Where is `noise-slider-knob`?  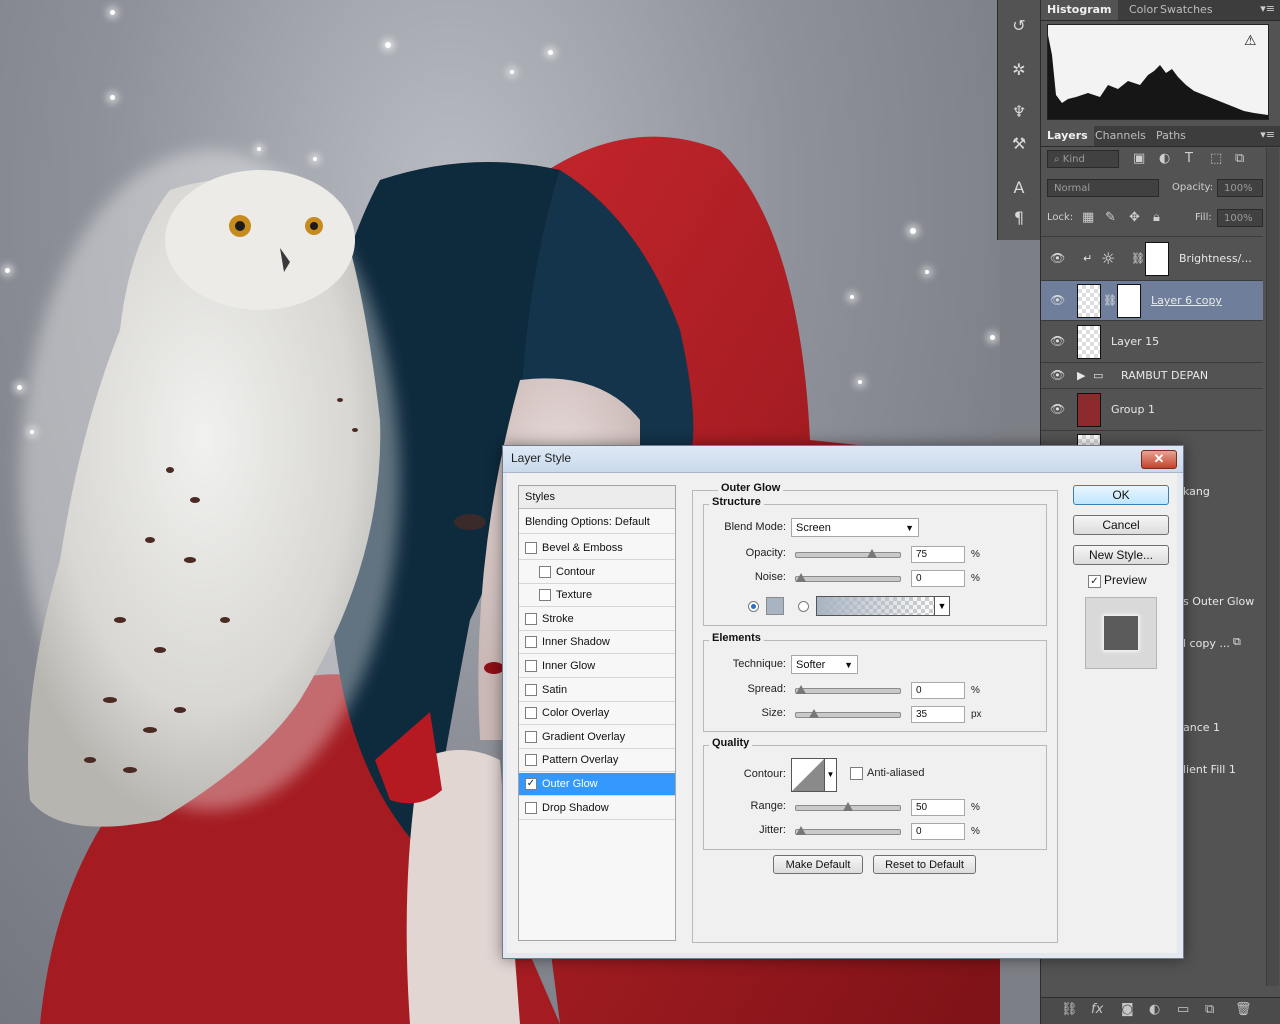 noise-slider-knob is located at coordinates (801, 577).